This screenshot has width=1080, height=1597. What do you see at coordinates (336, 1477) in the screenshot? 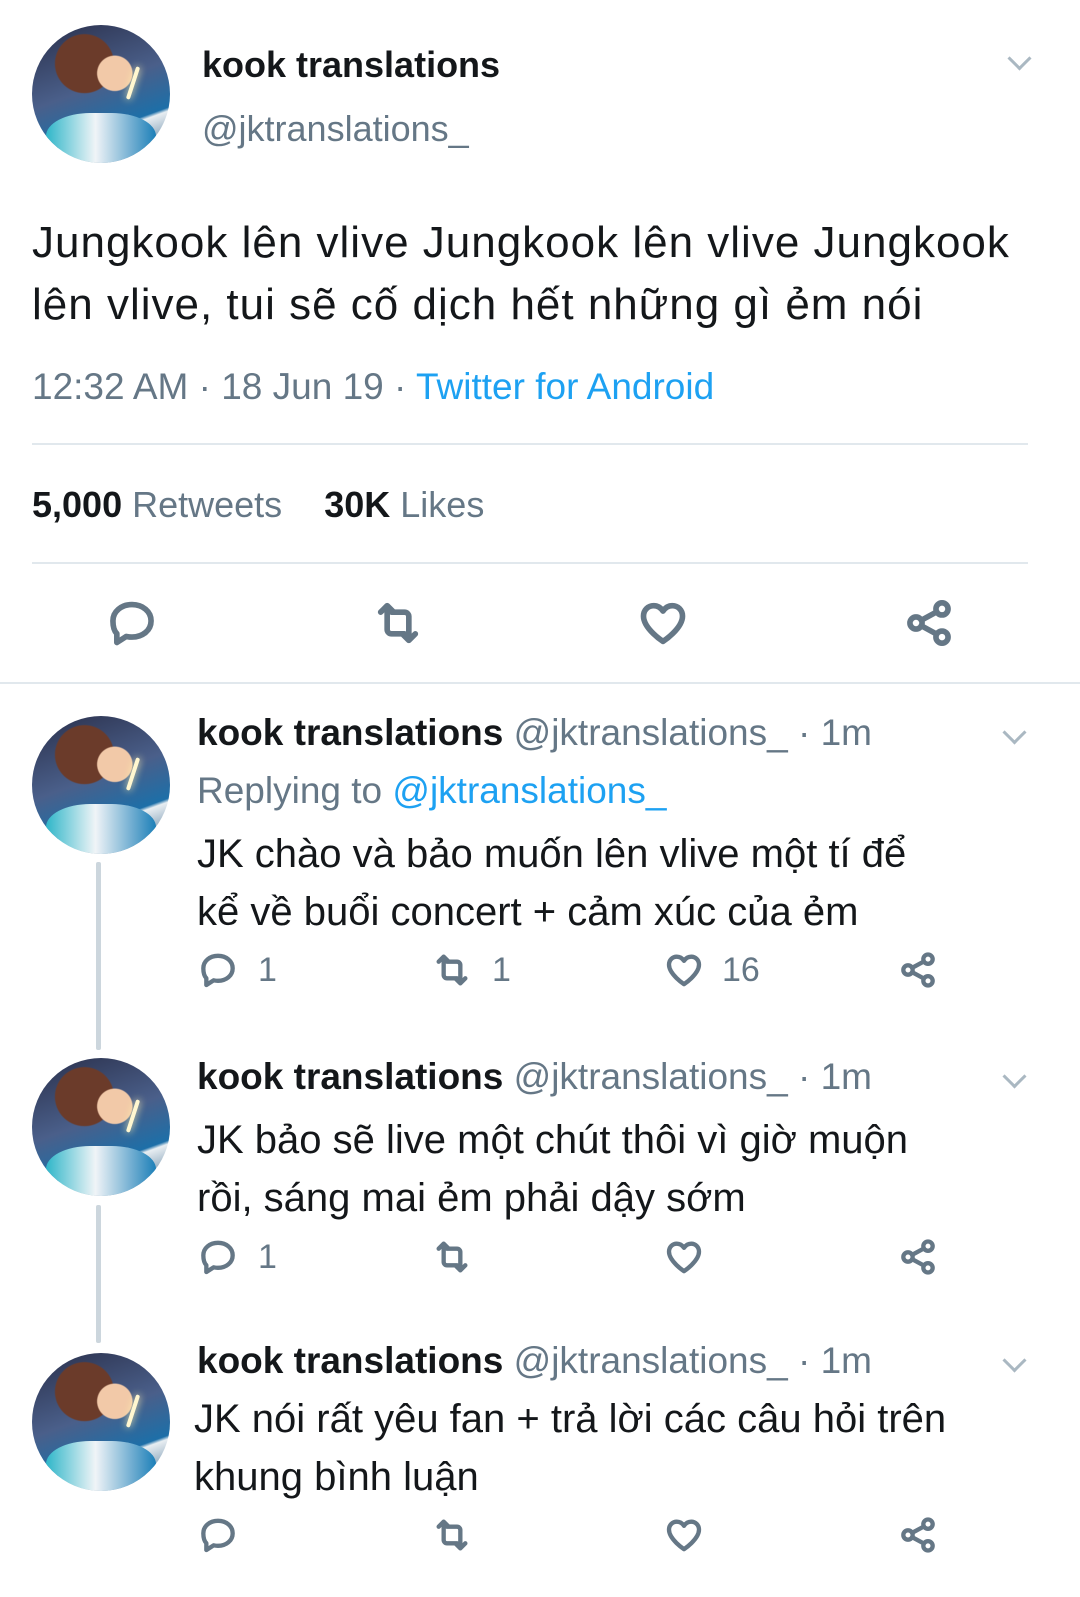
I see `reply-text-line-2: khung bình luận` at bounding box center [336, 1477].